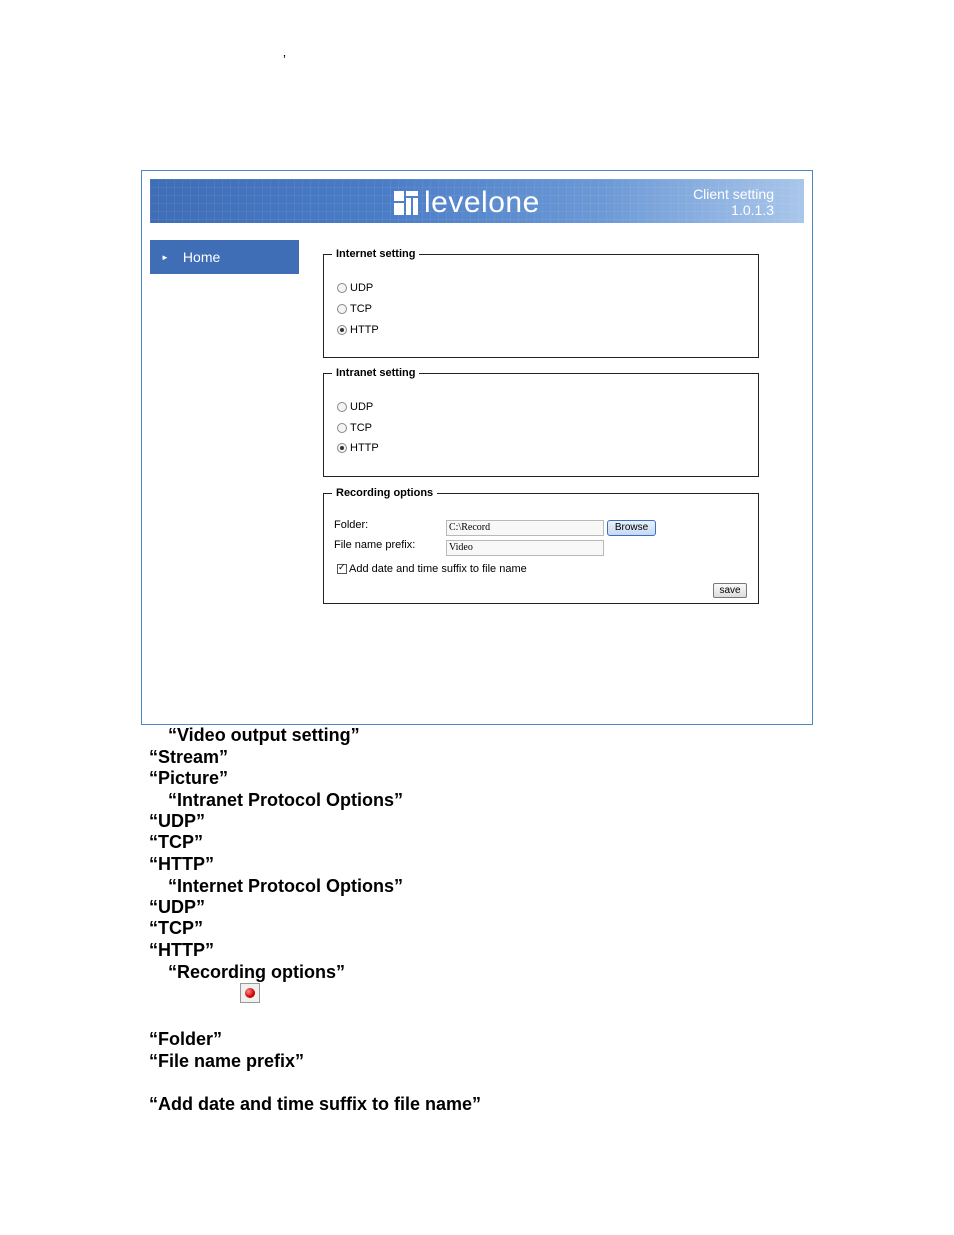 The width and height of the screenshot is (954, 1235). Describe the element at coordinates (733, 194) in the screenshot. I see `client-setting-label: Client setting` at that location.